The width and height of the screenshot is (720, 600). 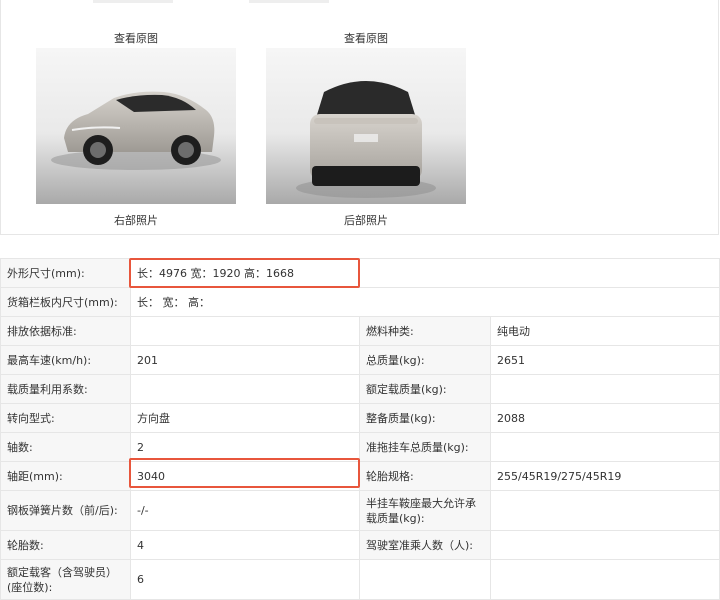 I want to click on spec-label: 半挂车鞍座最大允许承载质量(kg):, so click(x=425, y=510).